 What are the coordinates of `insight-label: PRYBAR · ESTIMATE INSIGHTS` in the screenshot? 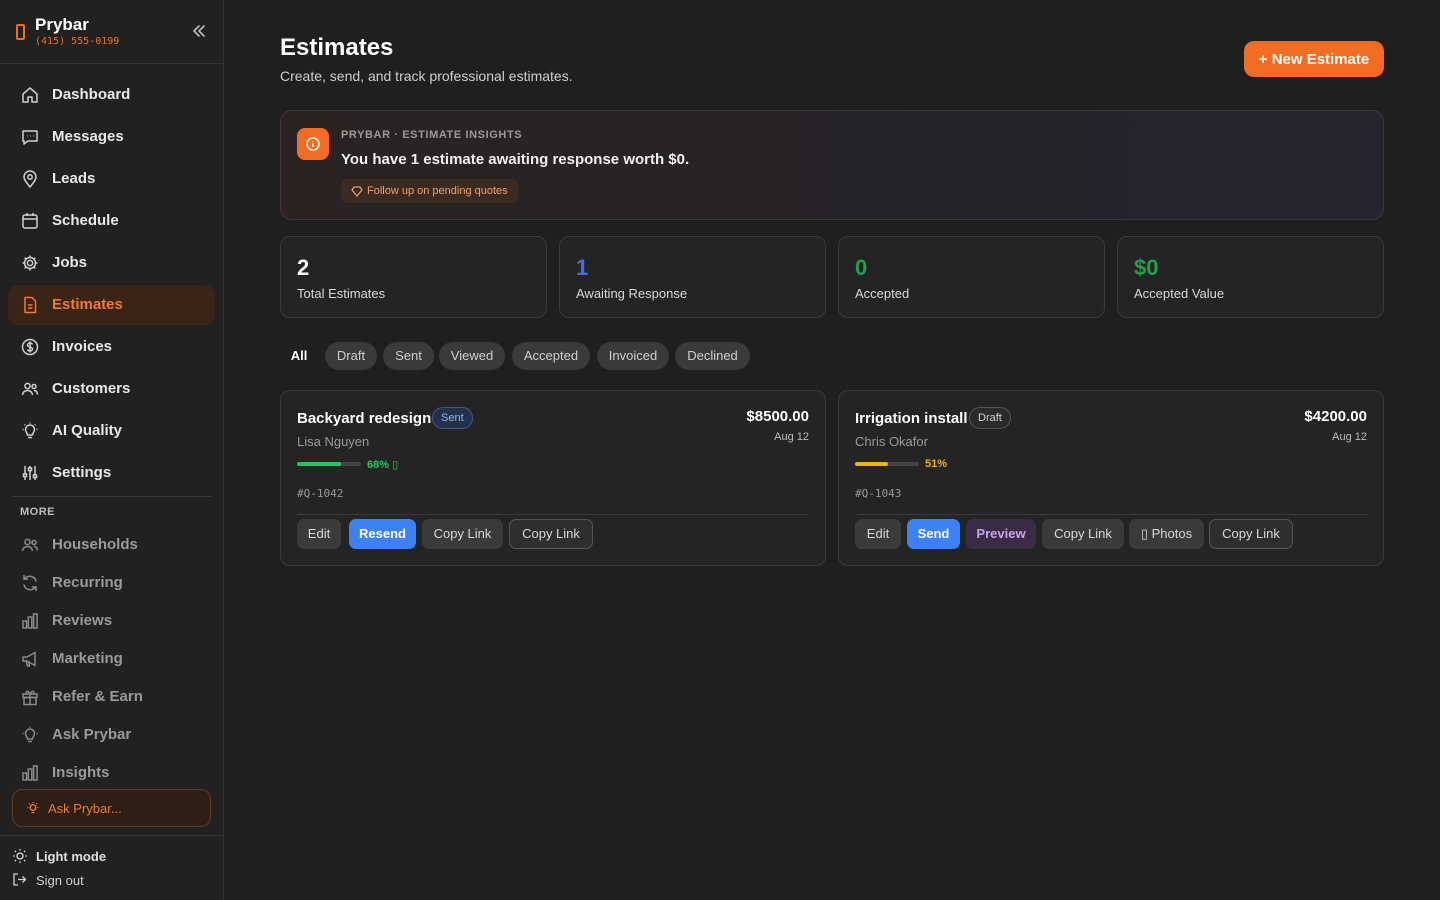 It's located at (432, 135).